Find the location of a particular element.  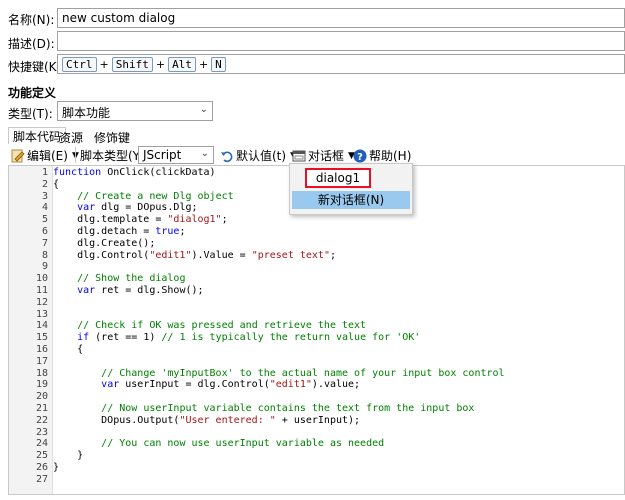

line-number: 5 is located at coordinates (44, 220).